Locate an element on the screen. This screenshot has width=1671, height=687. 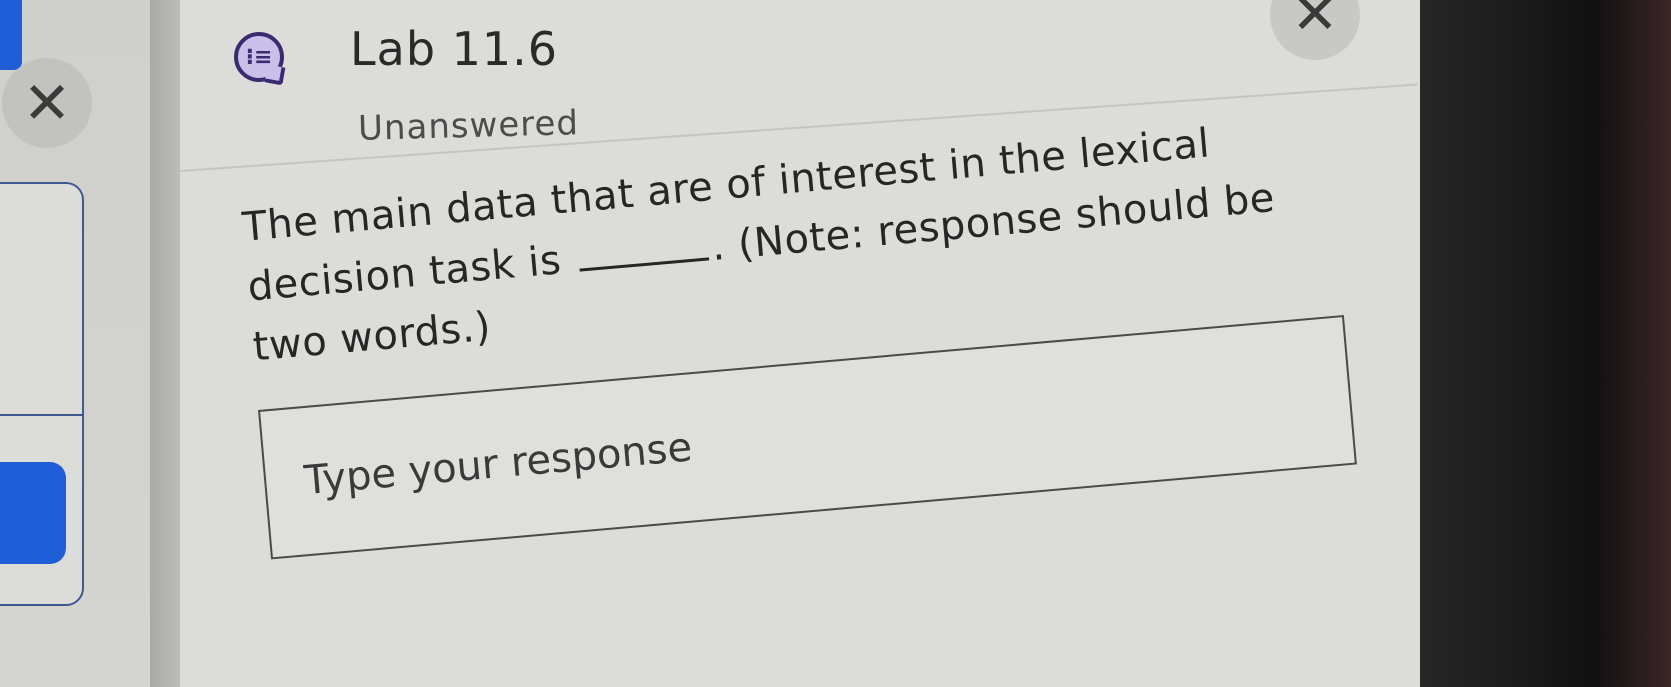
page-title: Lab 11.6 is located at coordinates (454, 49).